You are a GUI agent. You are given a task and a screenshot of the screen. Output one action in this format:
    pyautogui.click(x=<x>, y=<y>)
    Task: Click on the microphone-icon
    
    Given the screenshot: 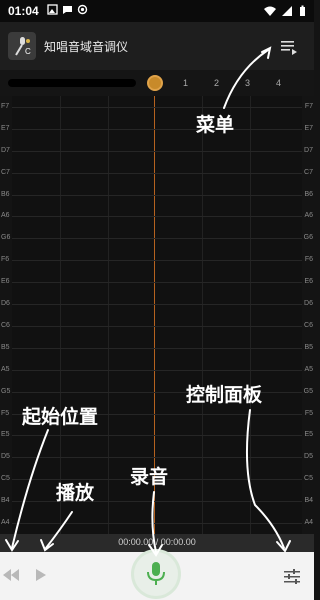 What is the action you would take?
    pyautogui.click(x=156, y=573)
    